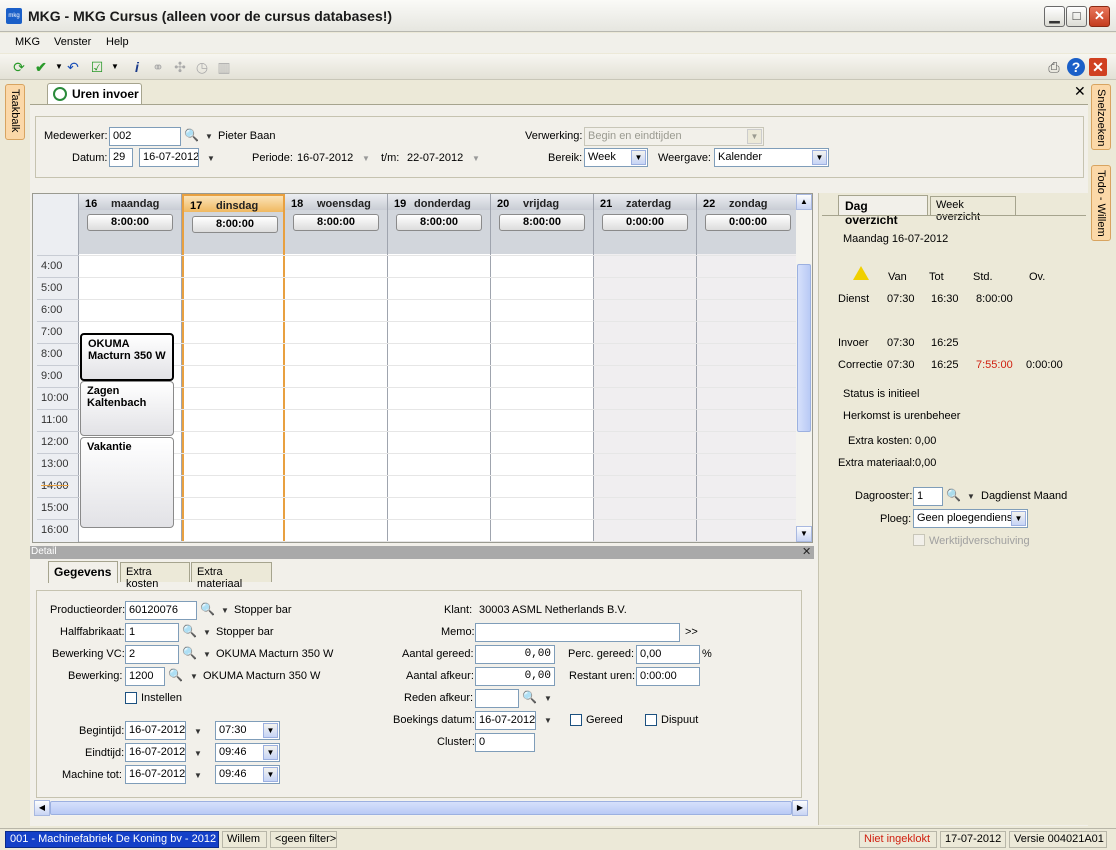  What do you see at coordinates (19, 67) in the screenshot?
I see `refresh-icon: ⟳` at bounding box center [19, 67].